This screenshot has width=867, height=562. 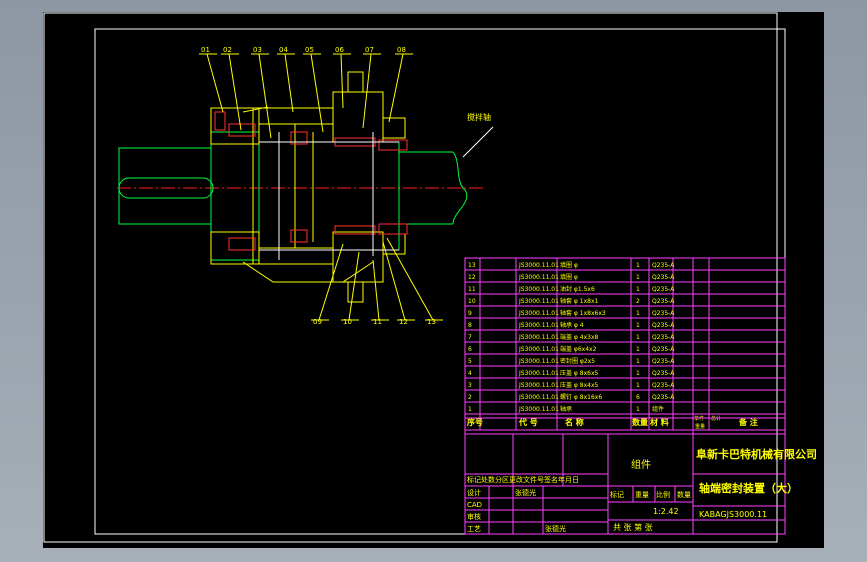 I want to click on bom-cell-no: 10, so click(x=472, y=301).